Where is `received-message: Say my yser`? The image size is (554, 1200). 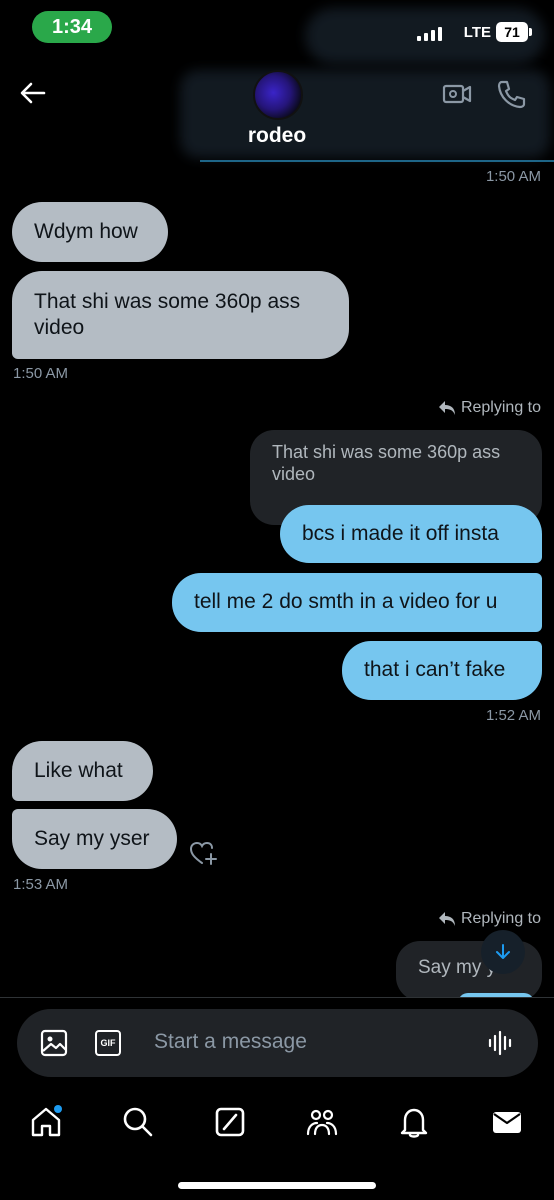
received-message: Say my yser is located at coordinates (94, 839).